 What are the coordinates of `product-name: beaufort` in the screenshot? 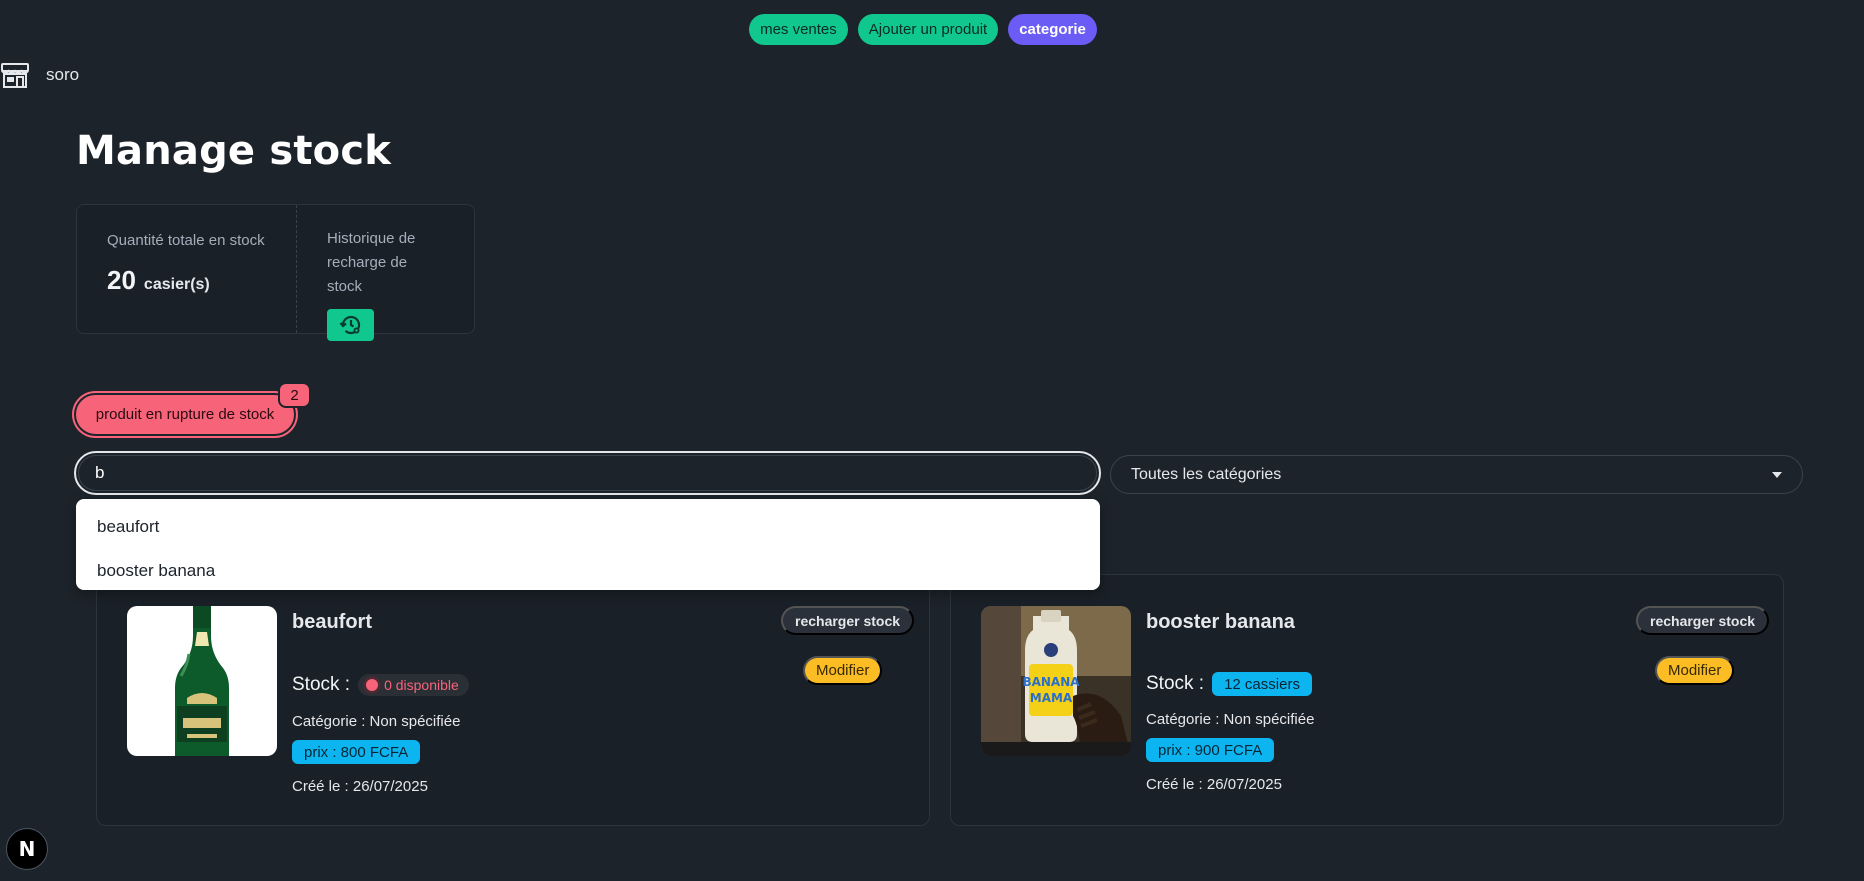 It's located at (332, 622).